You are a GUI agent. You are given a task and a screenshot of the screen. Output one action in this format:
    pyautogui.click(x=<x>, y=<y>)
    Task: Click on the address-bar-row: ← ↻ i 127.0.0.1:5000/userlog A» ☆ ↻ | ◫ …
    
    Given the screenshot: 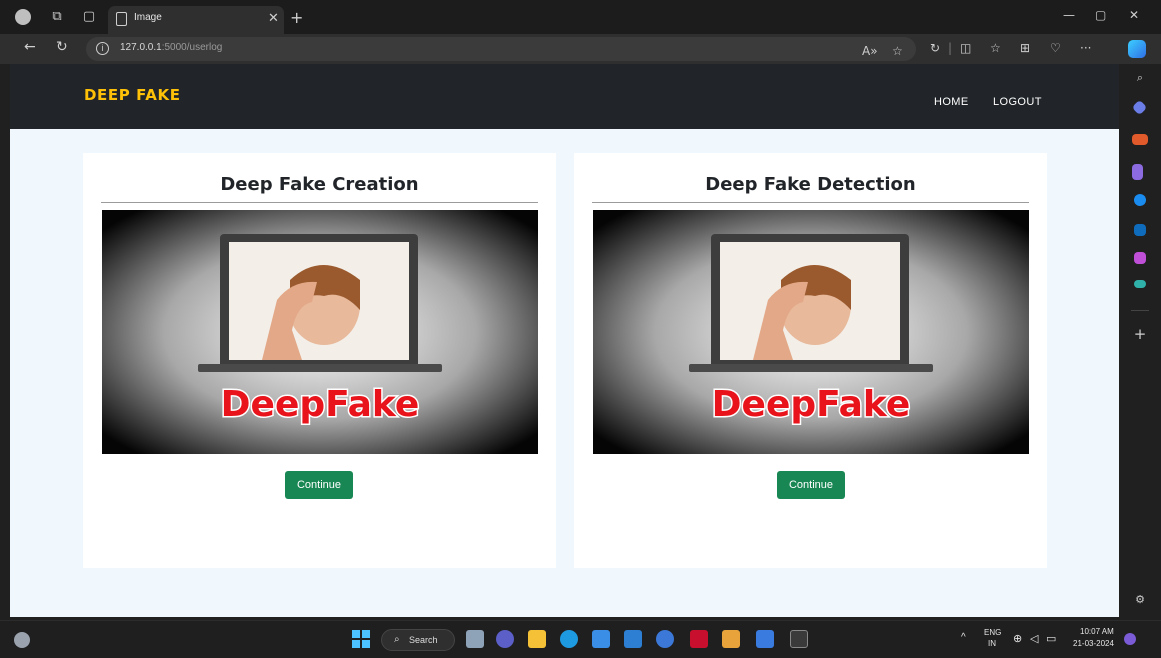 What is the action you would take?
    pyautogui.click(x=580, y=49)
    